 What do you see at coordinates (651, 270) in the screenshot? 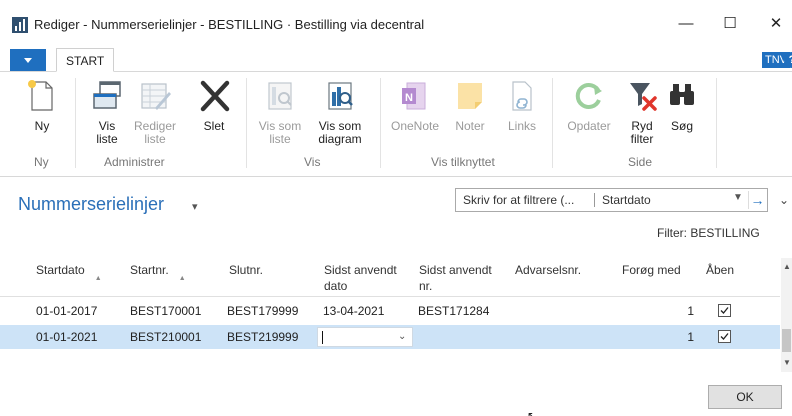
I see `column-header-forog-med: Forøg med` at bounding box center [651, 270].